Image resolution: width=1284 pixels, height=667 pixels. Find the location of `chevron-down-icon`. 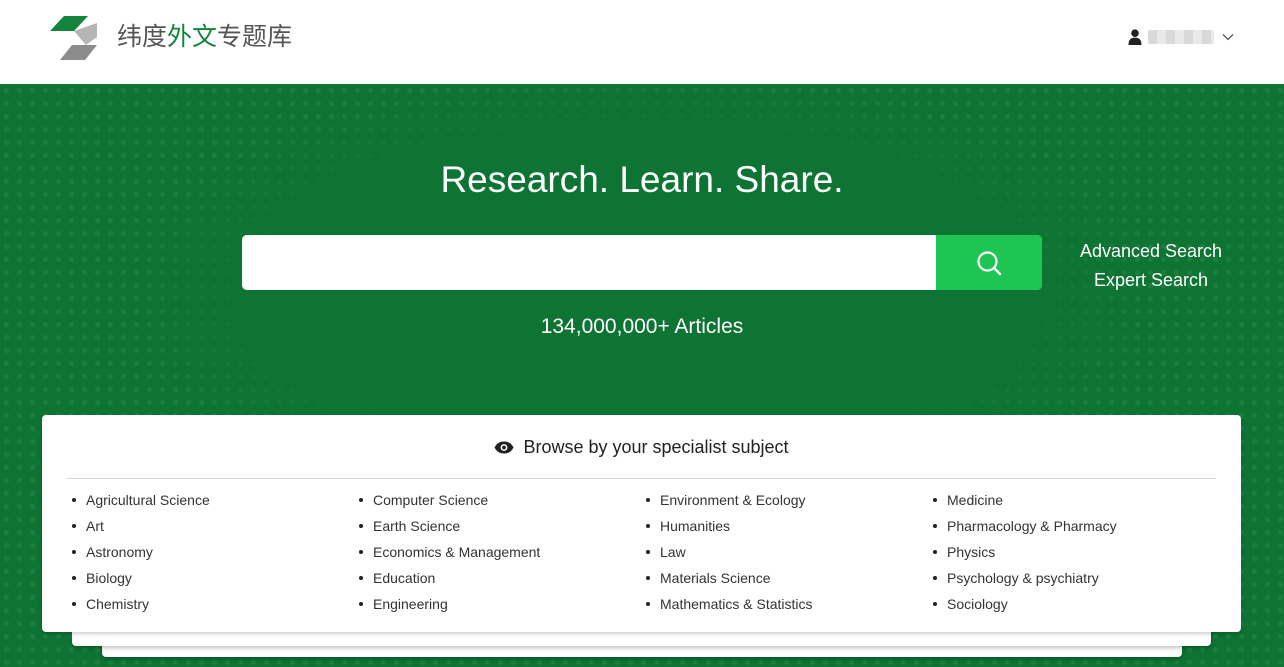

chevron-down-icon is located at coordinates (1228, 37).